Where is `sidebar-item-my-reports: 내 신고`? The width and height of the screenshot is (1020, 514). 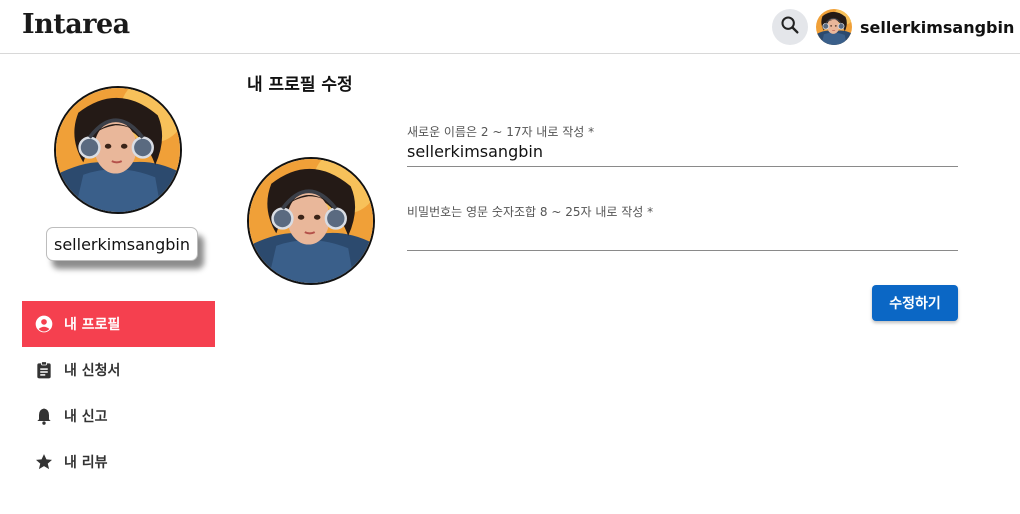
sidebar-item-my-reports: 내 신고 is located at coordinates (118, 416).